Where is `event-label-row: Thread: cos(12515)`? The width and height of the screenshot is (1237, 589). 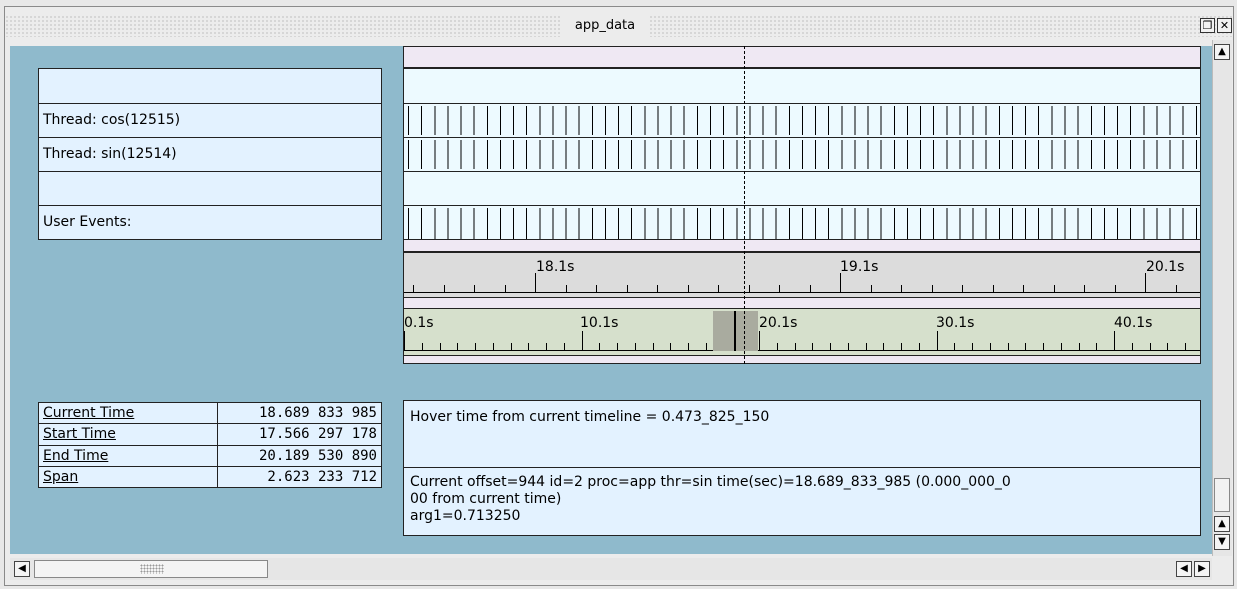
event-label-row: Thread: cos(12515) is located at coordinates (210, 121).